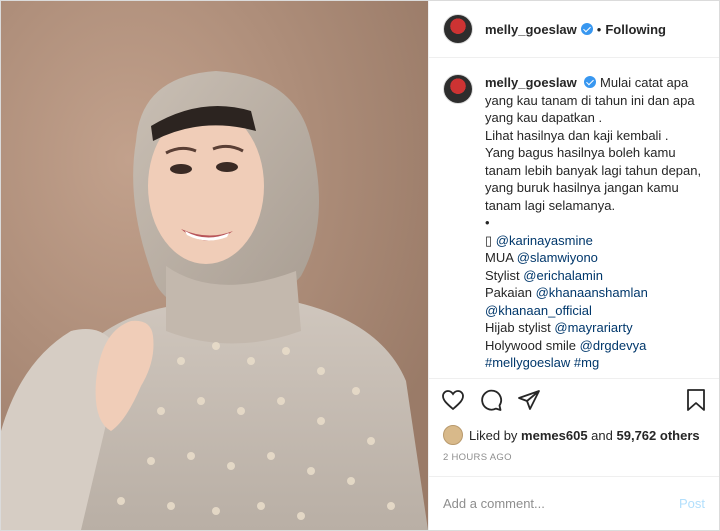 The height and width of the screenshot is (531, 720). I want to click on paper-plane-icon, so click(529, 400).